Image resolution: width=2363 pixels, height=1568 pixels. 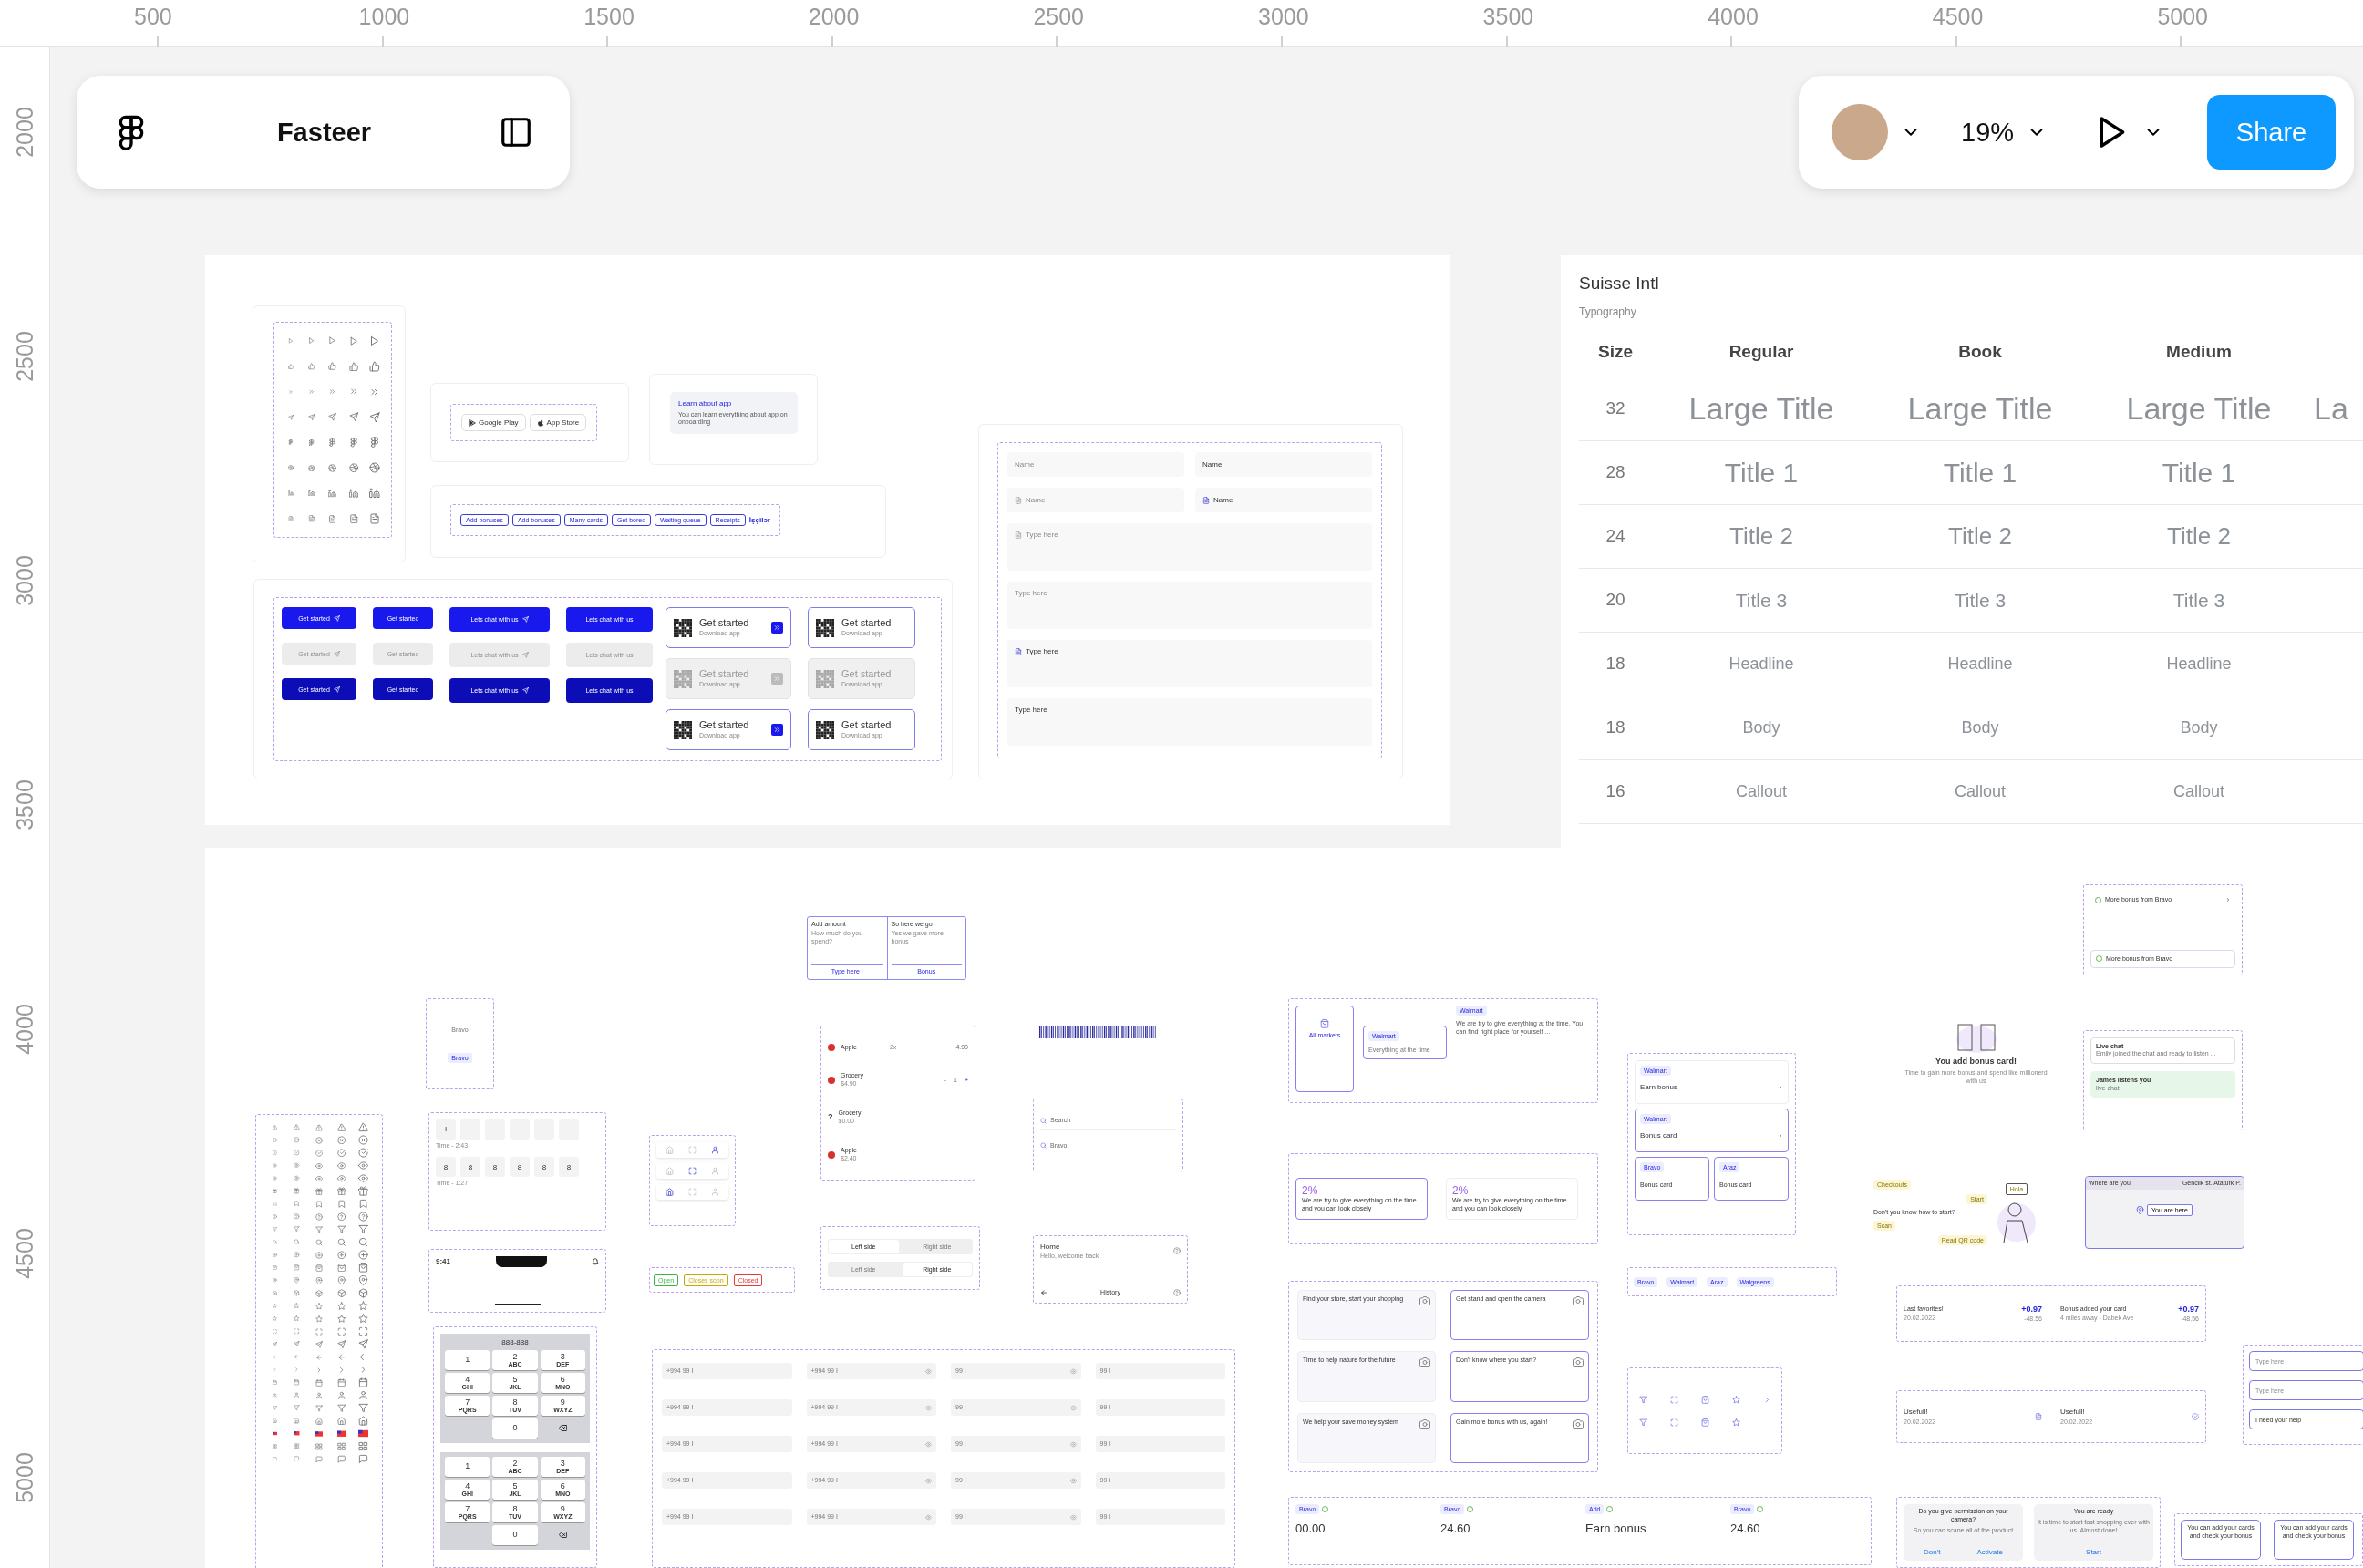 I want to click on code-cell: I, so click(x=446, y=1129).